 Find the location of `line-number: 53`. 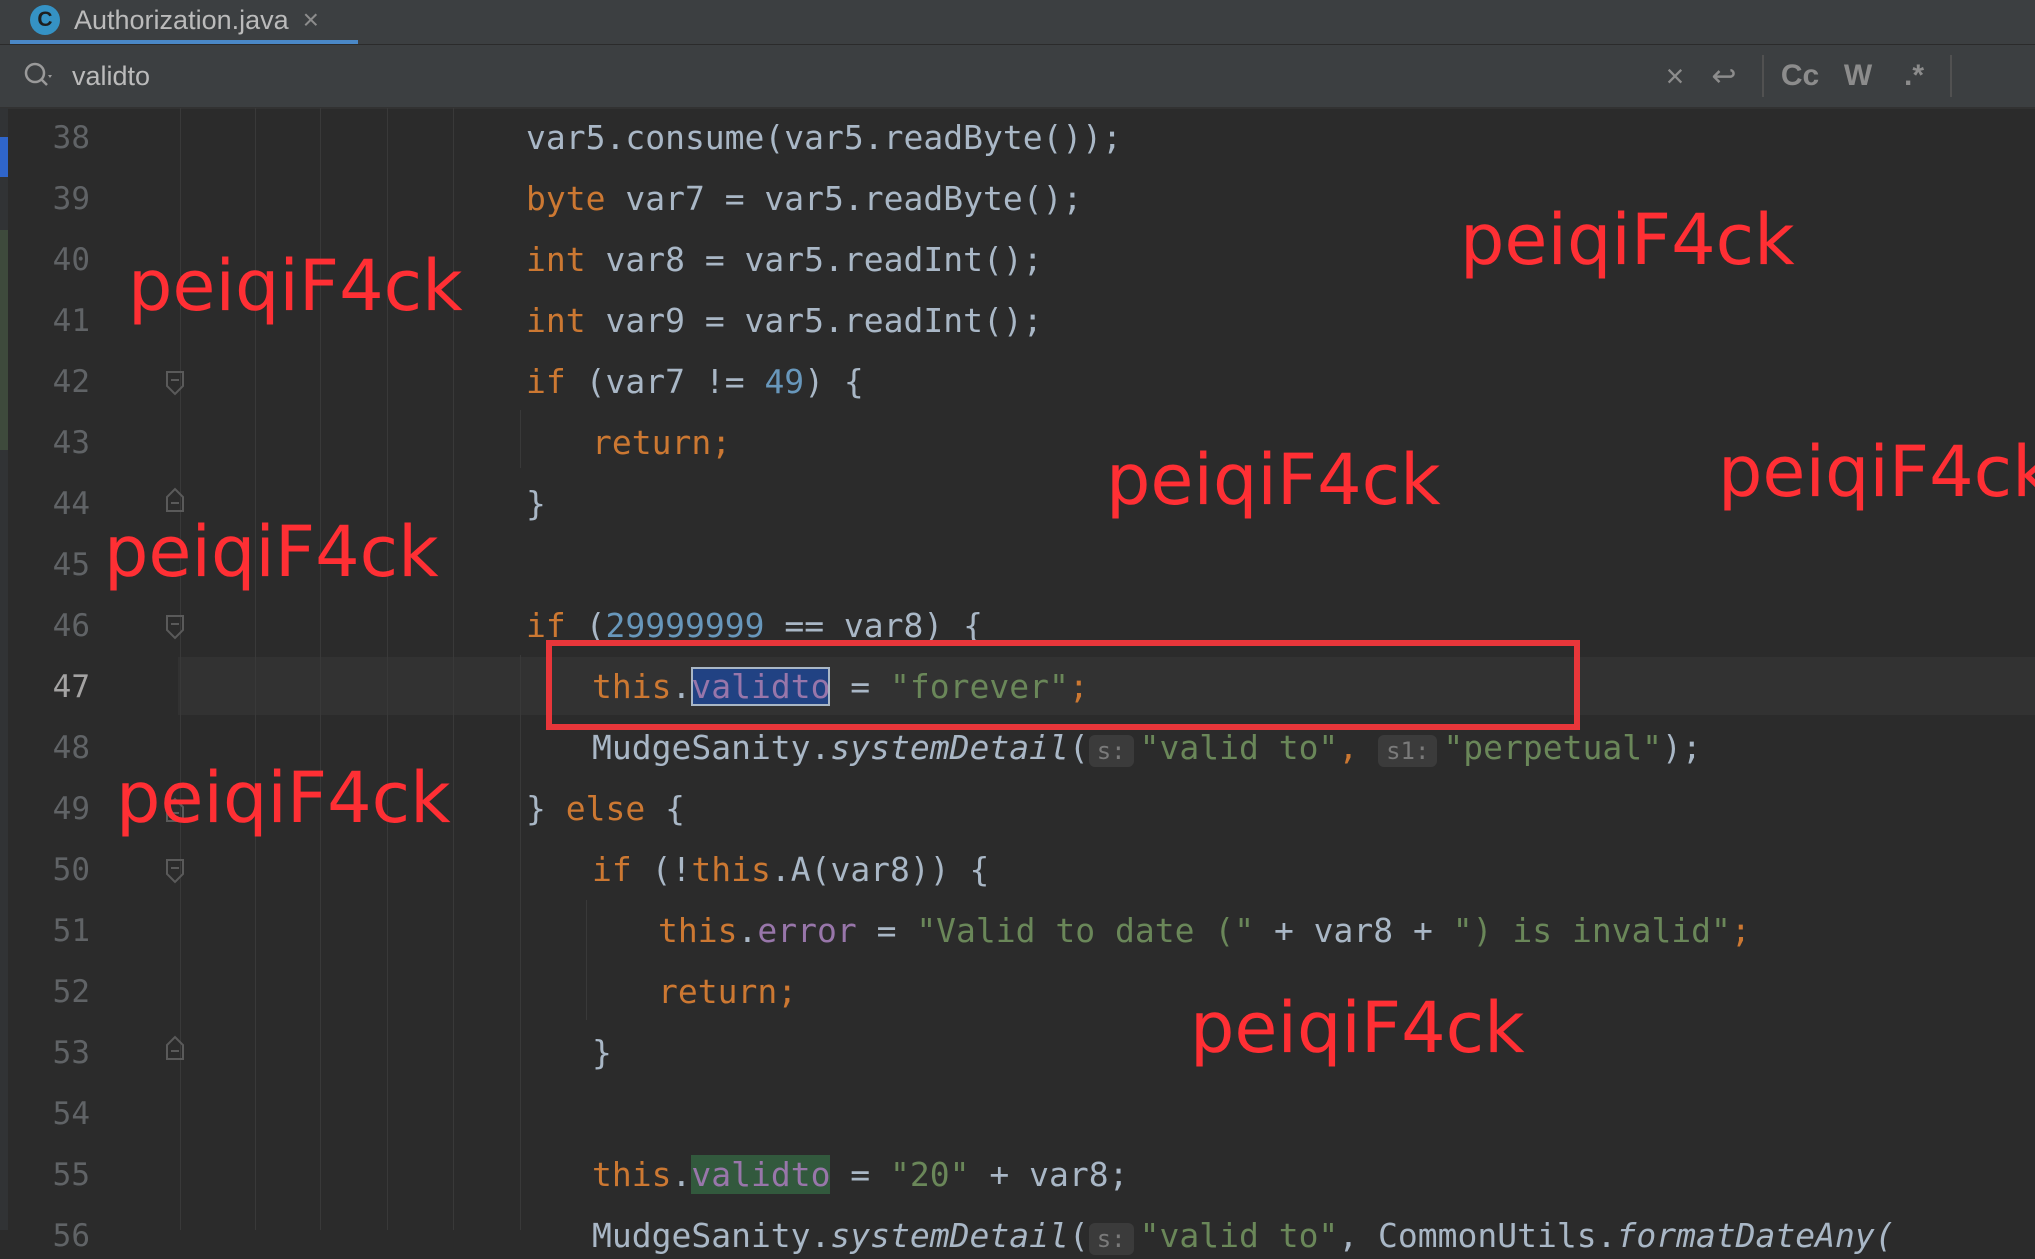

line-number: 53 is located at coordinates (71, 1053).